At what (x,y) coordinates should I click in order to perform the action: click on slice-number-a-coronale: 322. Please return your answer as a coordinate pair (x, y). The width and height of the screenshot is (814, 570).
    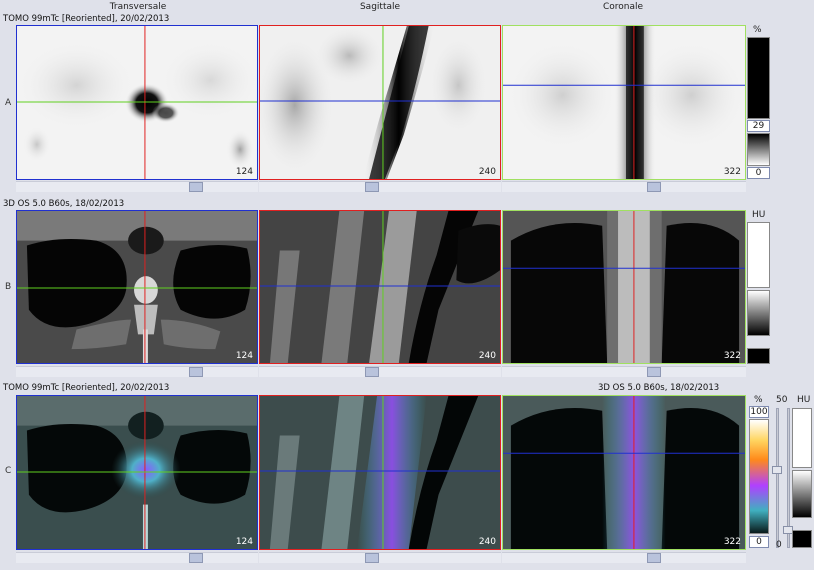
    Looking at the image, I should click on (732, 172).